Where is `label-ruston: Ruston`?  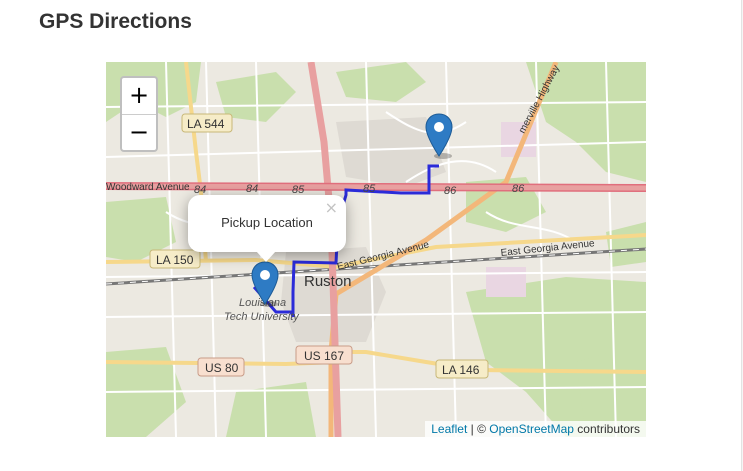 label-ruston: Ruston is located at coordinates (328, 281).